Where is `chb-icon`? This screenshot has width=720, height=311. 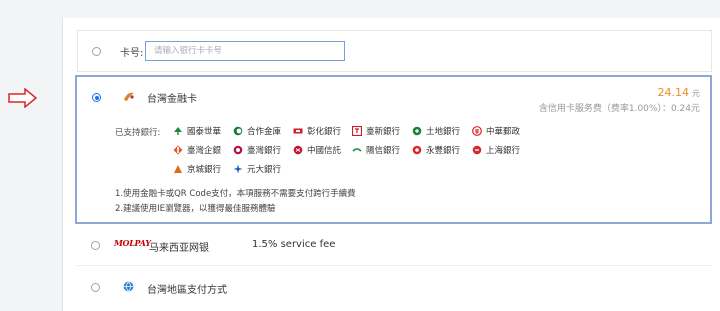 chb-icon is located at coordinates (298, 131).